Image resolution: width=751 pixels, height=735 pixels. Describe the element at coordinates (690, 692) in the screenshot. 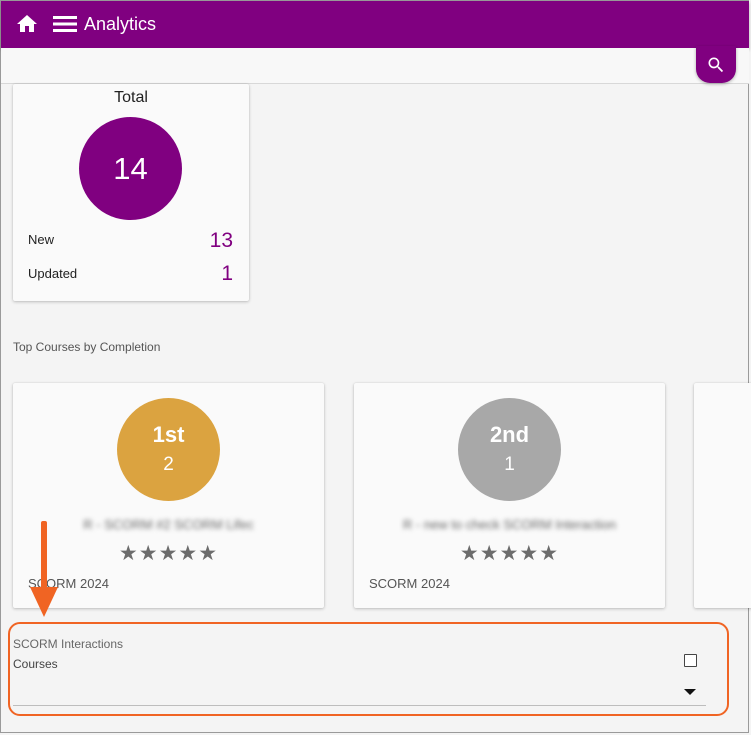

I see `chevron-down-icon` at that location.